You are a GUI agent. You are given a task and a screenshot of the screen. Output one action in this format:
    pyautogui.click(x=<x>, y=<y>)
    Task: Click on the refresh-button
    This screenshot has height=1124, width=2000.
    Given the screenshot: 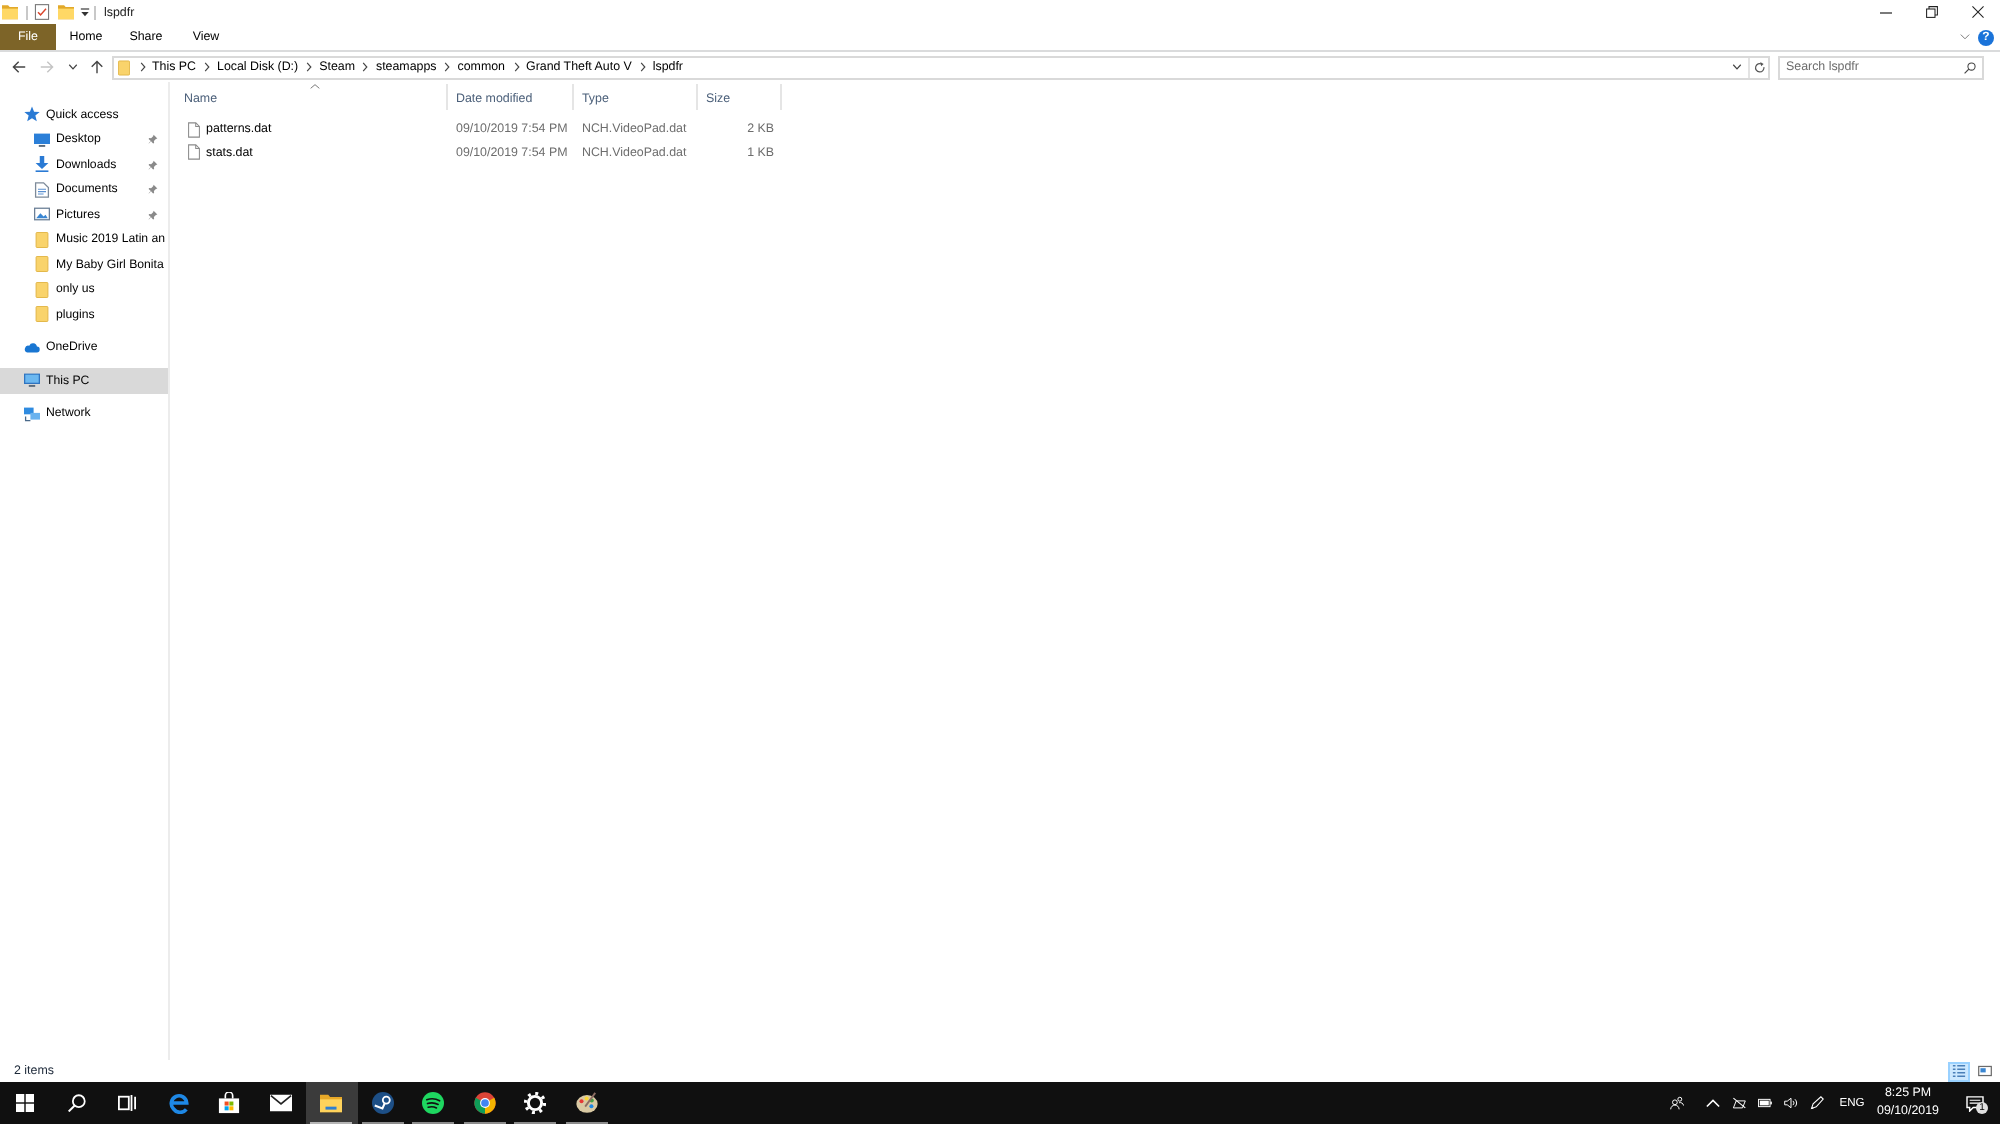 What is the action you would take?
    pyautogui.click(x=1758, y=67)
    